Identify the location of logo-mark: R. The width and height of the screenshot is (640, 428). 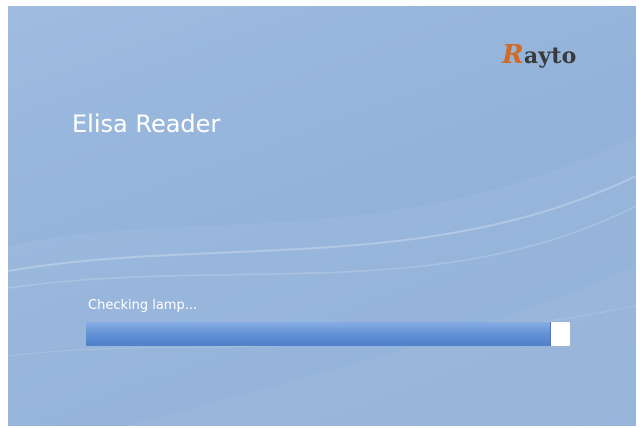
(513, 55).